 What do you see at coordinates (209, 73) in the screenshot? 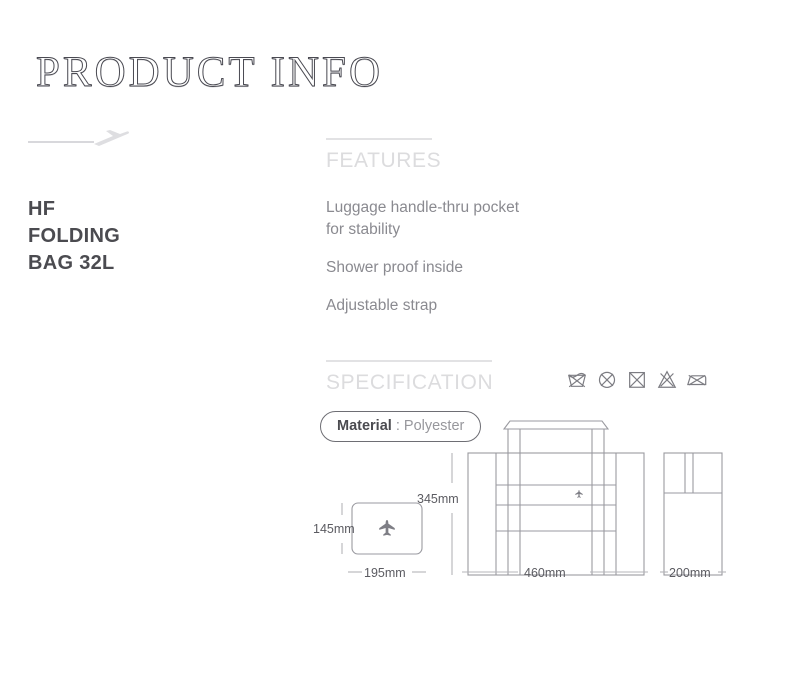
I see `page-title: PRODUCT INFO` at bounding box center [209, 73].